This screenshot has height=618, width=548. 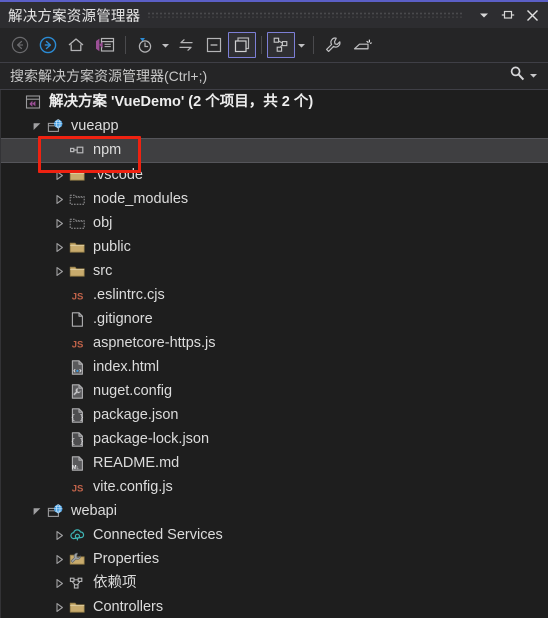 What do you see at coordinates (186, 45) in the screenshot?
I see `sync-with-active-document-button` at bounding box center [186, 45].